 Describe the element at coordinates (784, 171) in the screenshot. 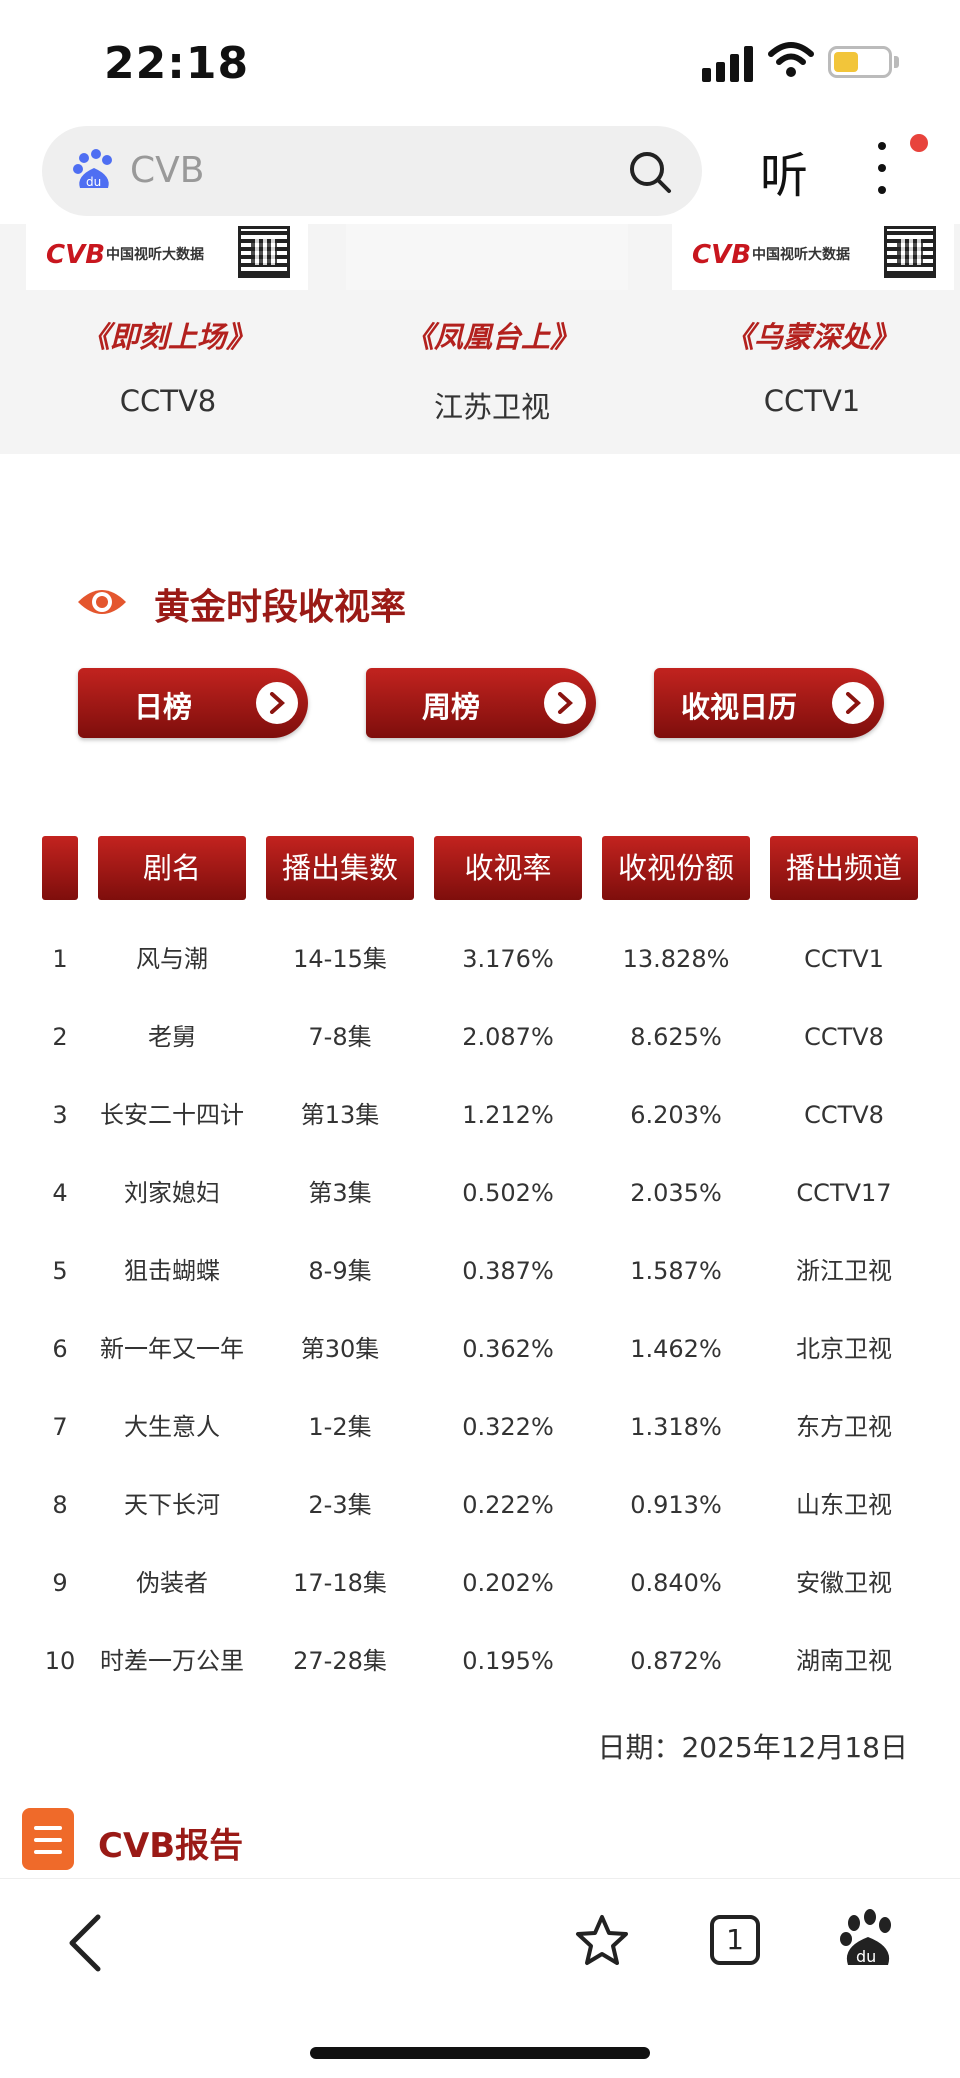

I see `listen-button: 听` at that location.